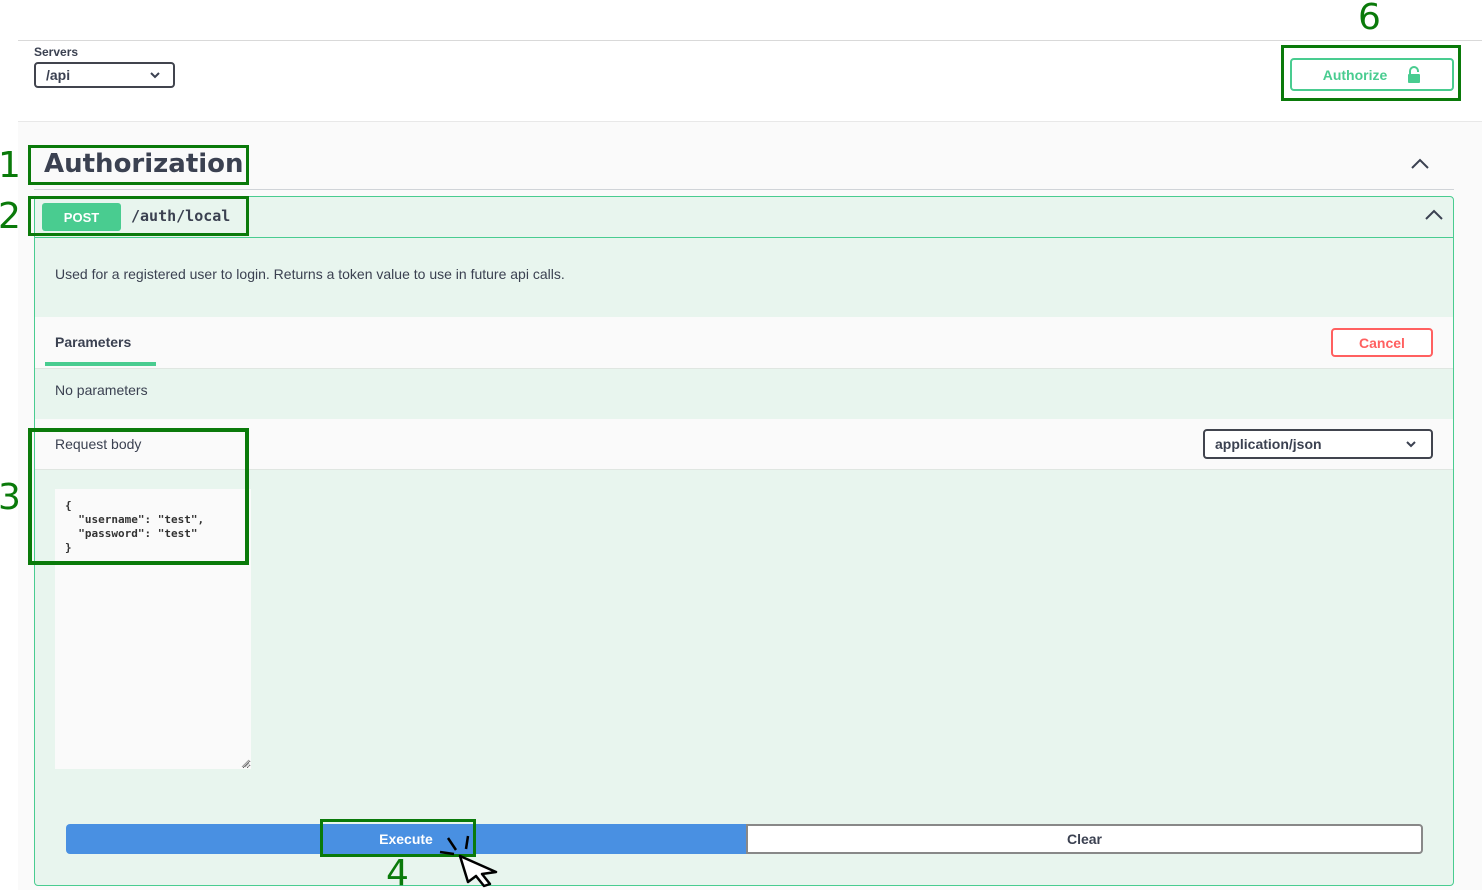  What do you see at coordinates (1369, 19) in the screenshot?
I see `annotation-number-6: 6` at bounding box center [1369, 19].